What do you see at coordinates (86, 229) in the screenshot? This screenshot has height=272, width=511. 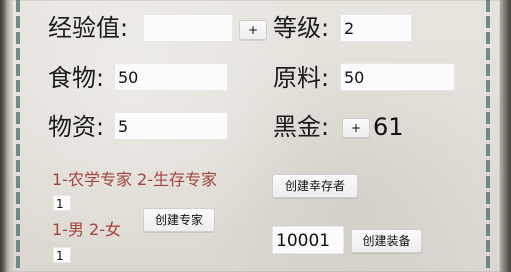 I see `gender-hint: 1-男 2-女` at bounding box center [86, 229].